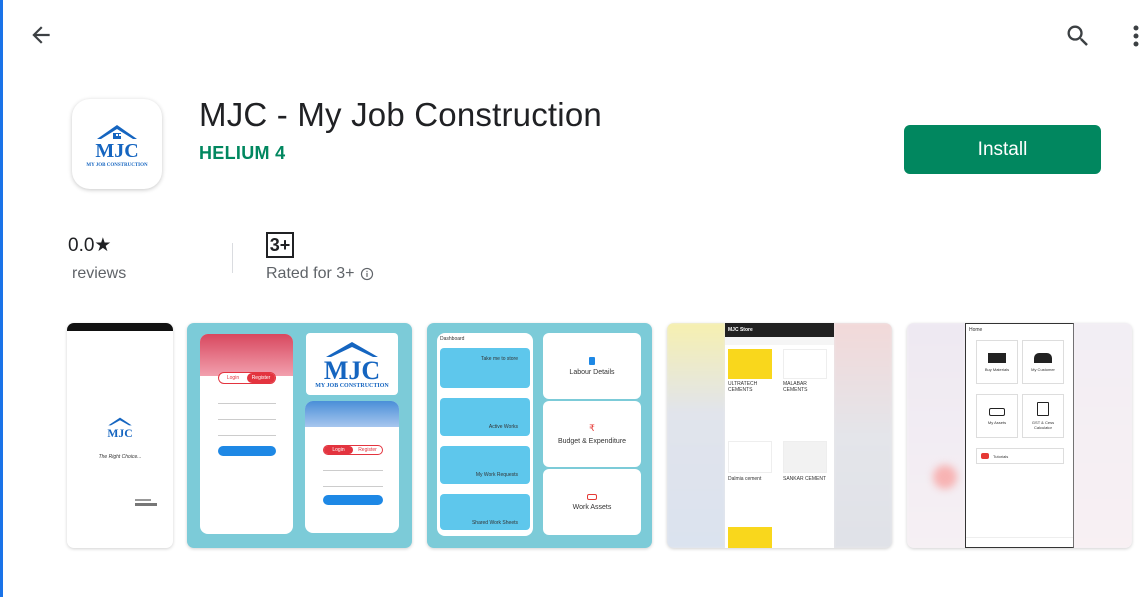 This screenshot has height=597, width=1148. What do you see at coordinates (147, 503) in the screenshot?
I see `powered-by-mark` at bounding box center [147, 503].